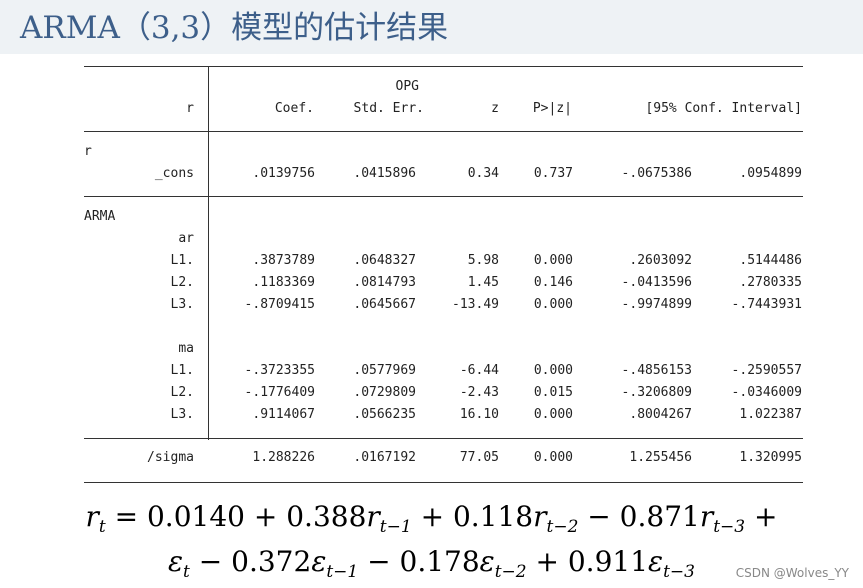  What do you see at coordinates (770, 457) in the screenshot?
I see `table-cell: 1.320995` at bounding box center [770, 457].